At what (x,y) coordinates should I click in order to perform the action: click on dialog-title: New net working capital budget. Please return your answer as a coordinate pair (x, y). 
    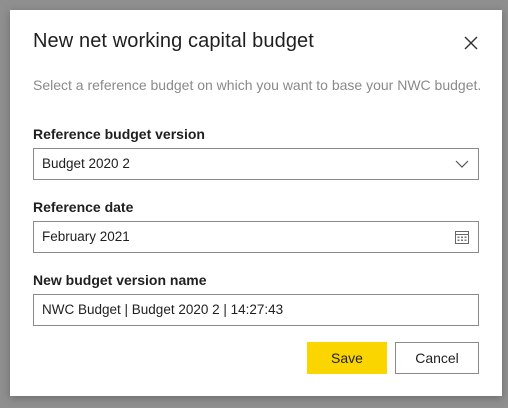
    Looking at the image, I should click on (173, 41).